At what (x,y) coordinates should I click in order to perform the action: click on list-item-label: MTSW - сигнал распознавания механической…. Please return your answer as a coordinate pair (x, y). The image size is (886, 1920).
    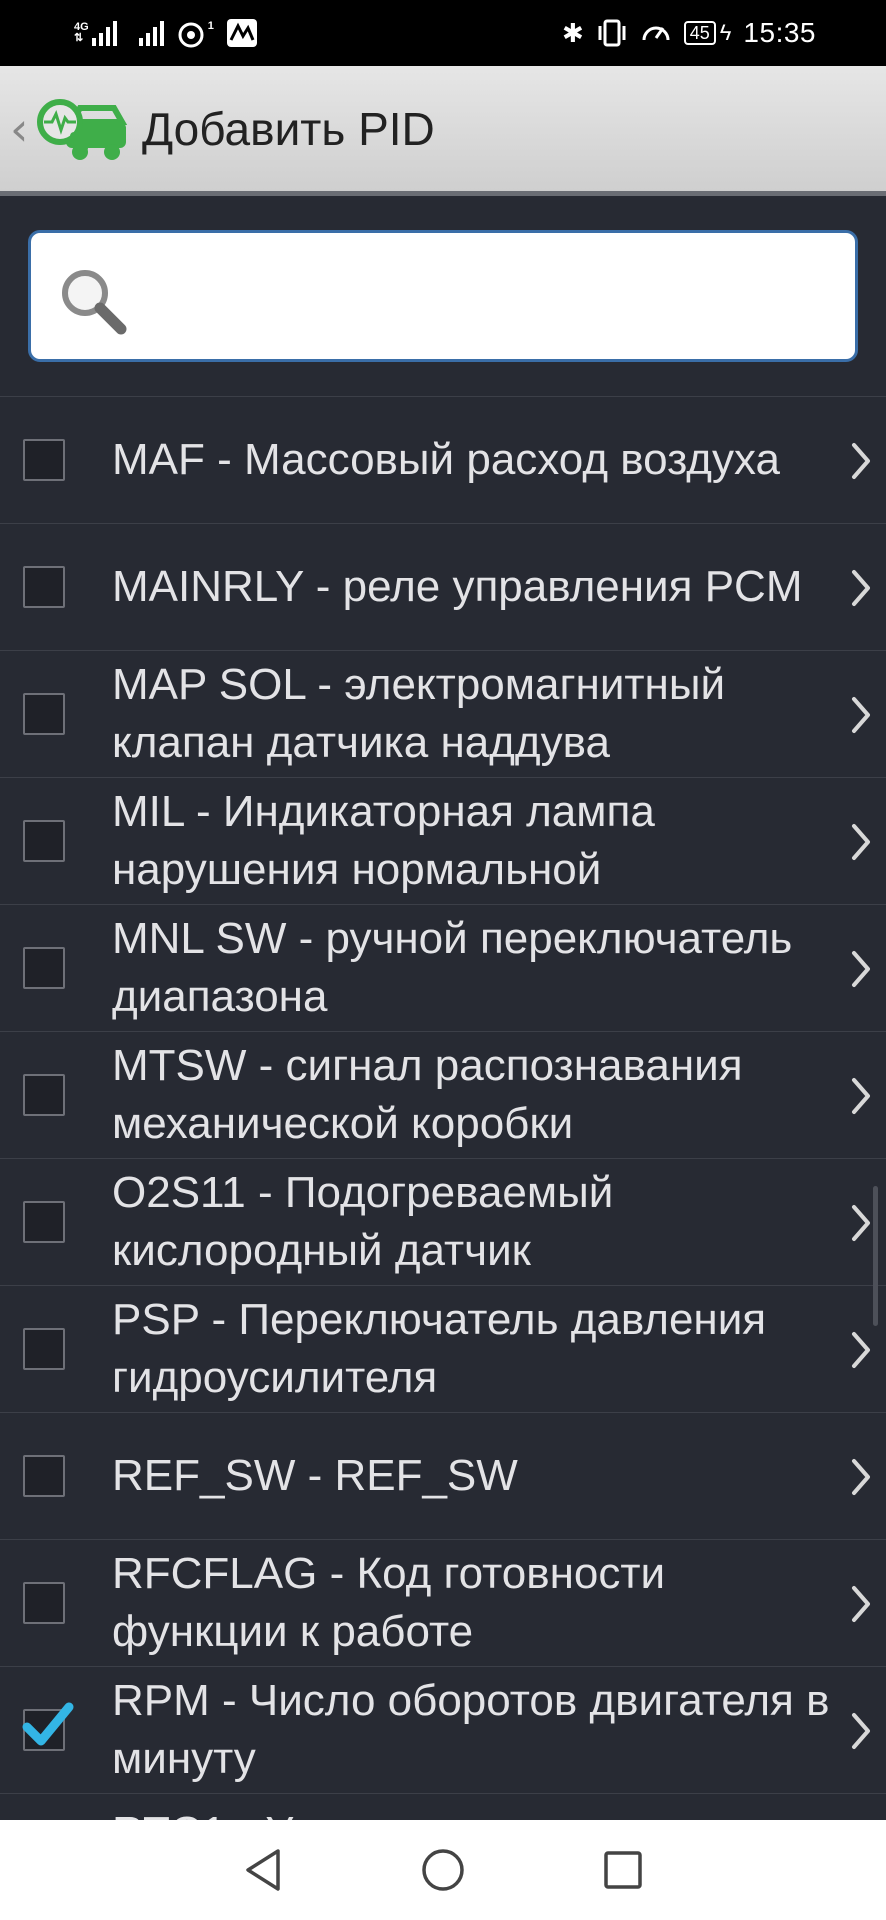
    Looking at the image, I should click on (427, 1094).